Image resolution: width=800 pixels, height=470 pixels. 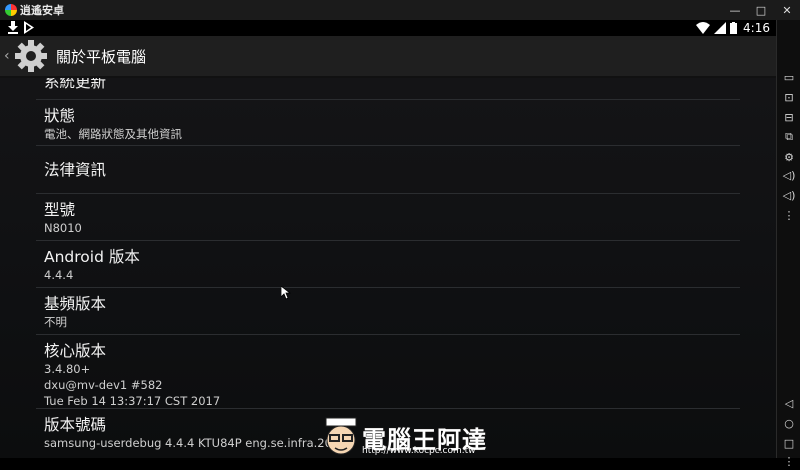 What do you see at coordinates (788, 461) in the screenshot?
I see `overflow-nav-icon: ⋮` at bounding box center [788, 461].